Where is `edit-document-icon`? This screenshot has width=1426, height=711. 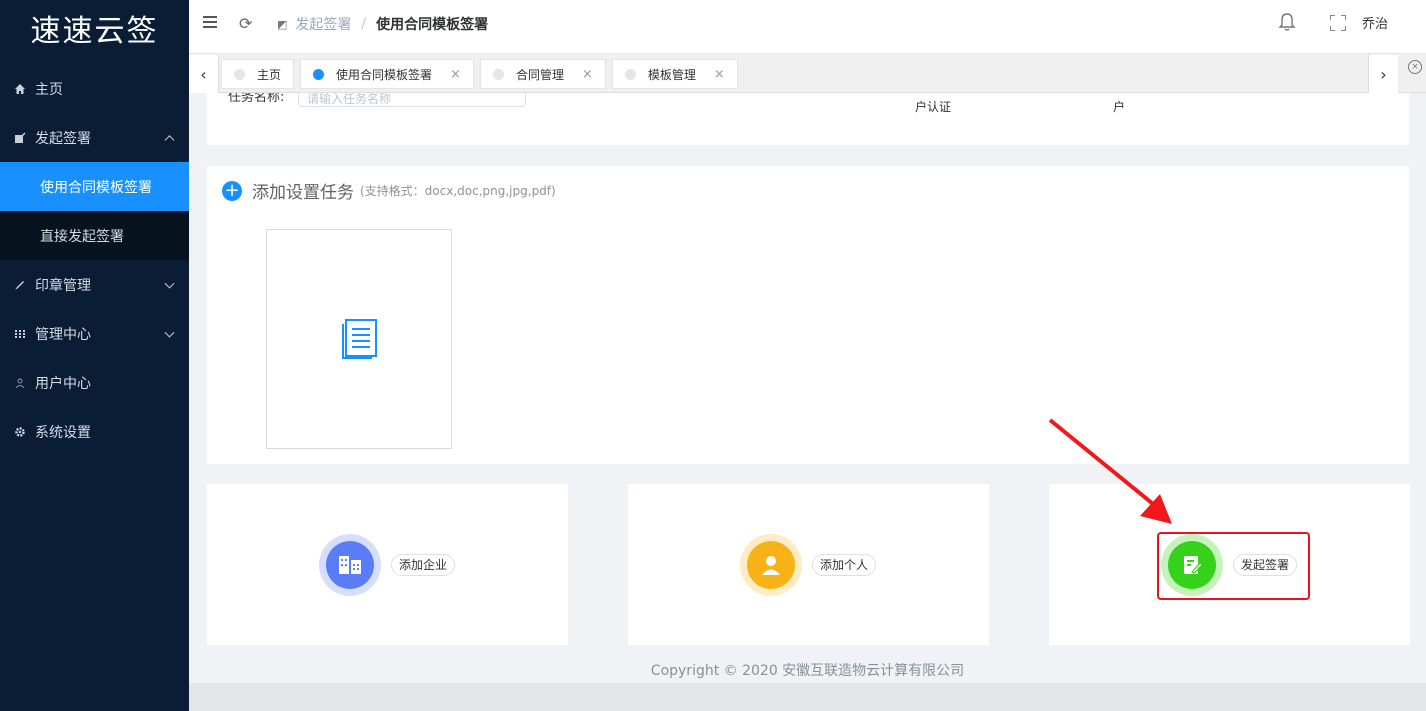
edit-document-icon is located at coordinates (1192, 565).